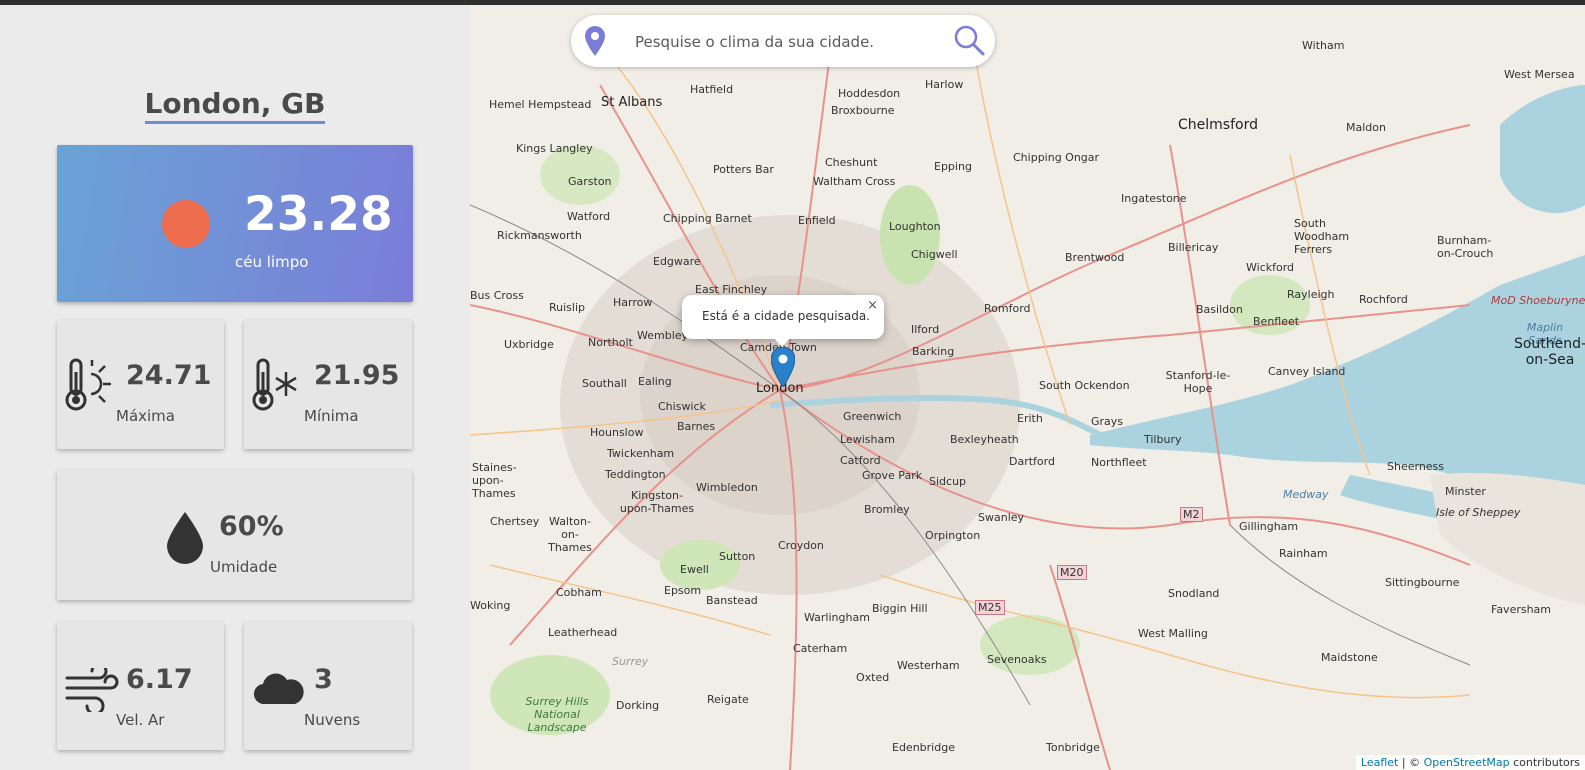 The width and height of the screenshot is (1585, 770). I want to click on place-label: Ealing, so click(655, 381).